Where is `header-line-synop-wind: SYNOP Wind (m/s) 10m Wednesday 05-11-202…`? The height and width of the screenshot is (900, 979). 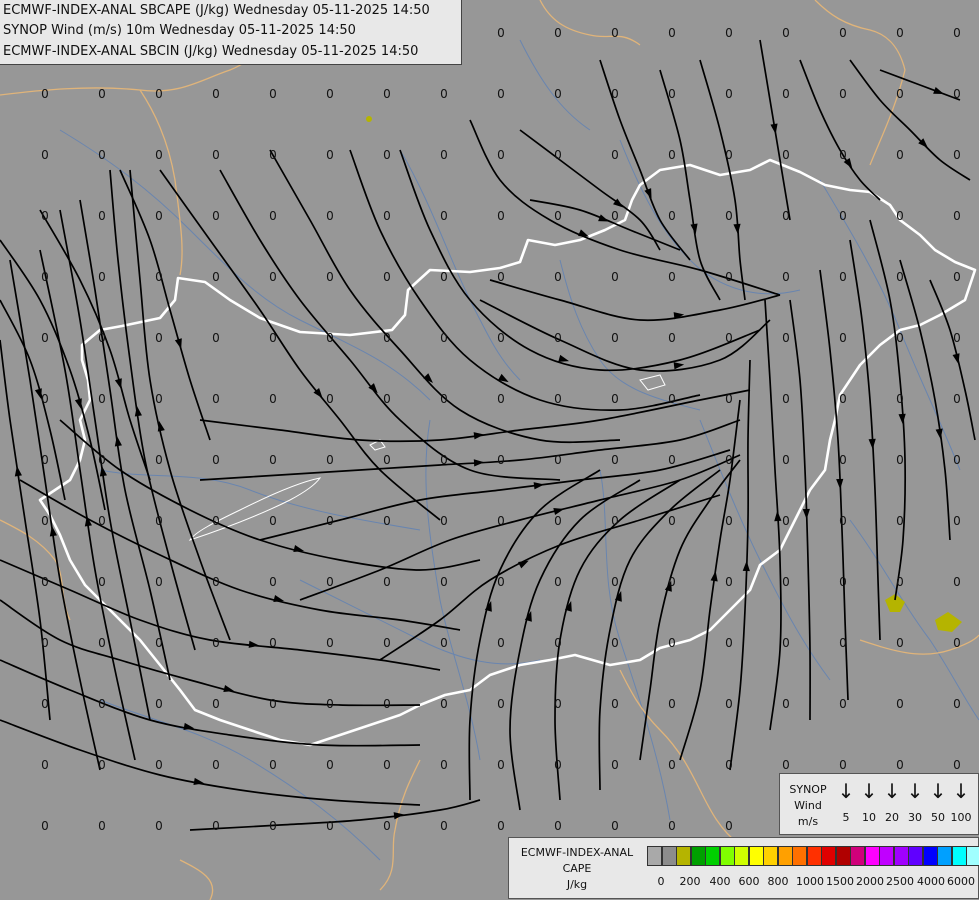 header-line-synop-wind: SYNOP Wind (m/s) 10m Wednesday 05-11-202… is located at coordinates (179, 31).